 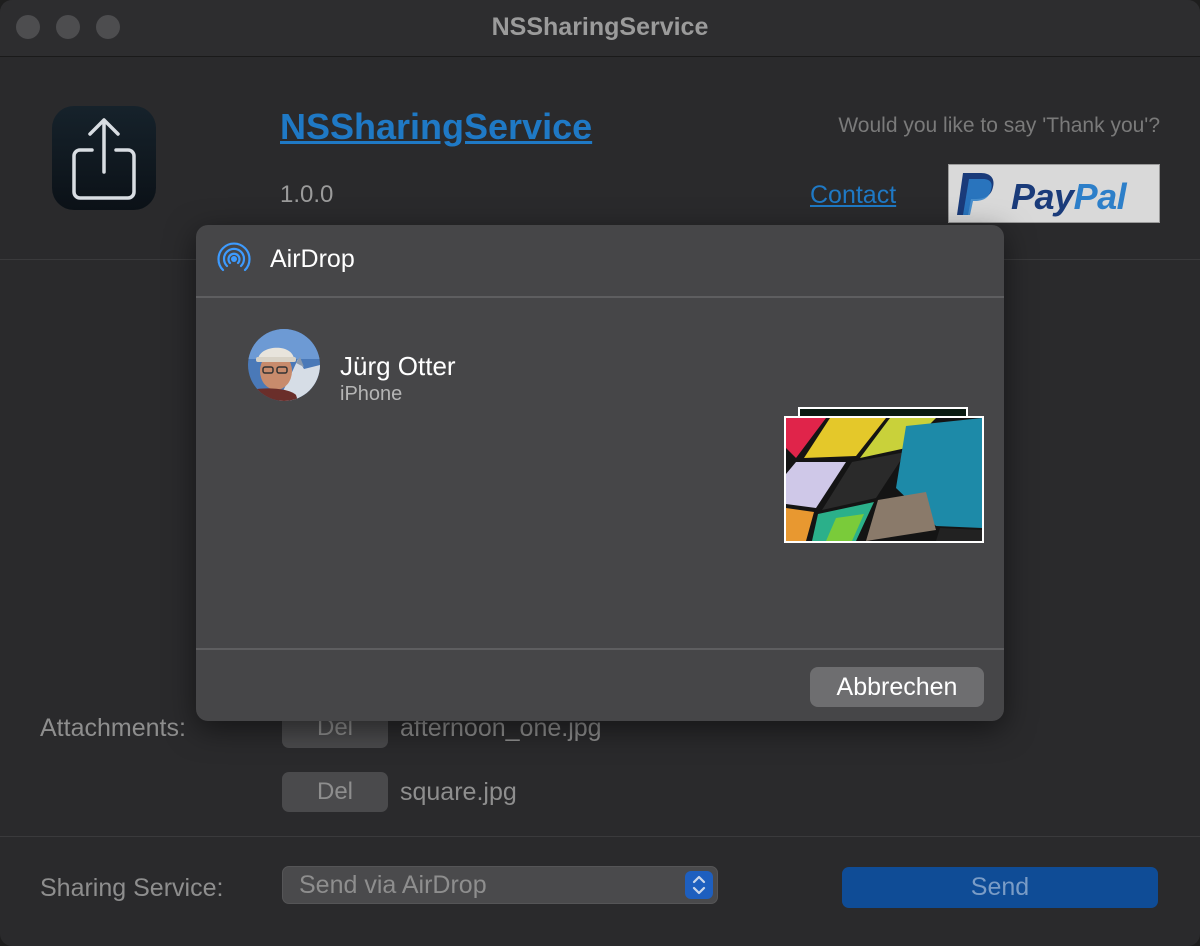 What do you see at coordinates (600, 836) in the screenshot?
I see `footer-divider` at bounding box center [600, 836].